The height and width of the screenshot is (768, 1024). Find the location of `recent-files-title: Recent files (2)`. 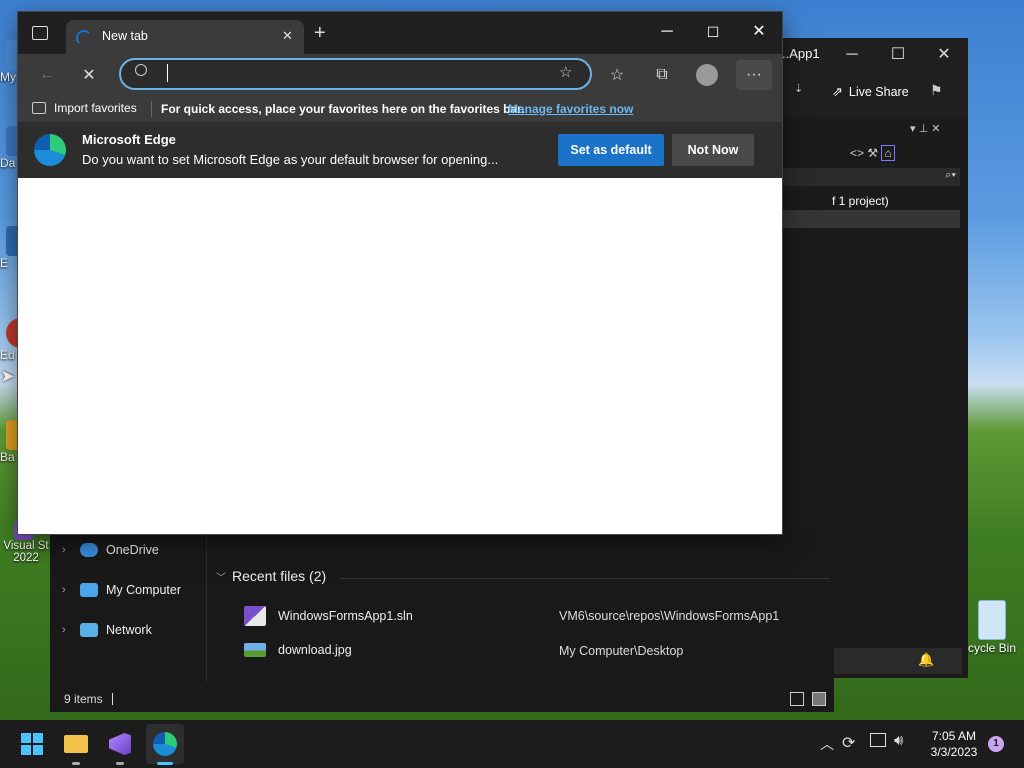

recent-files-title: Recent files (2) is located at coordinates (279, 576).